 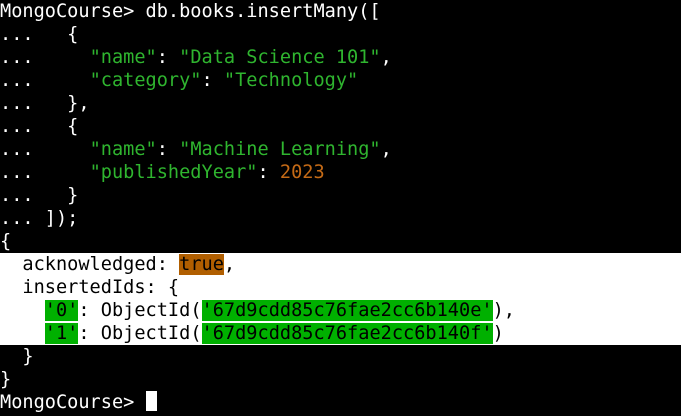 What do you see at coordinates (503, 310) in the screenshot?
I see `paren-close: ),` at bounding box center [503, 310].